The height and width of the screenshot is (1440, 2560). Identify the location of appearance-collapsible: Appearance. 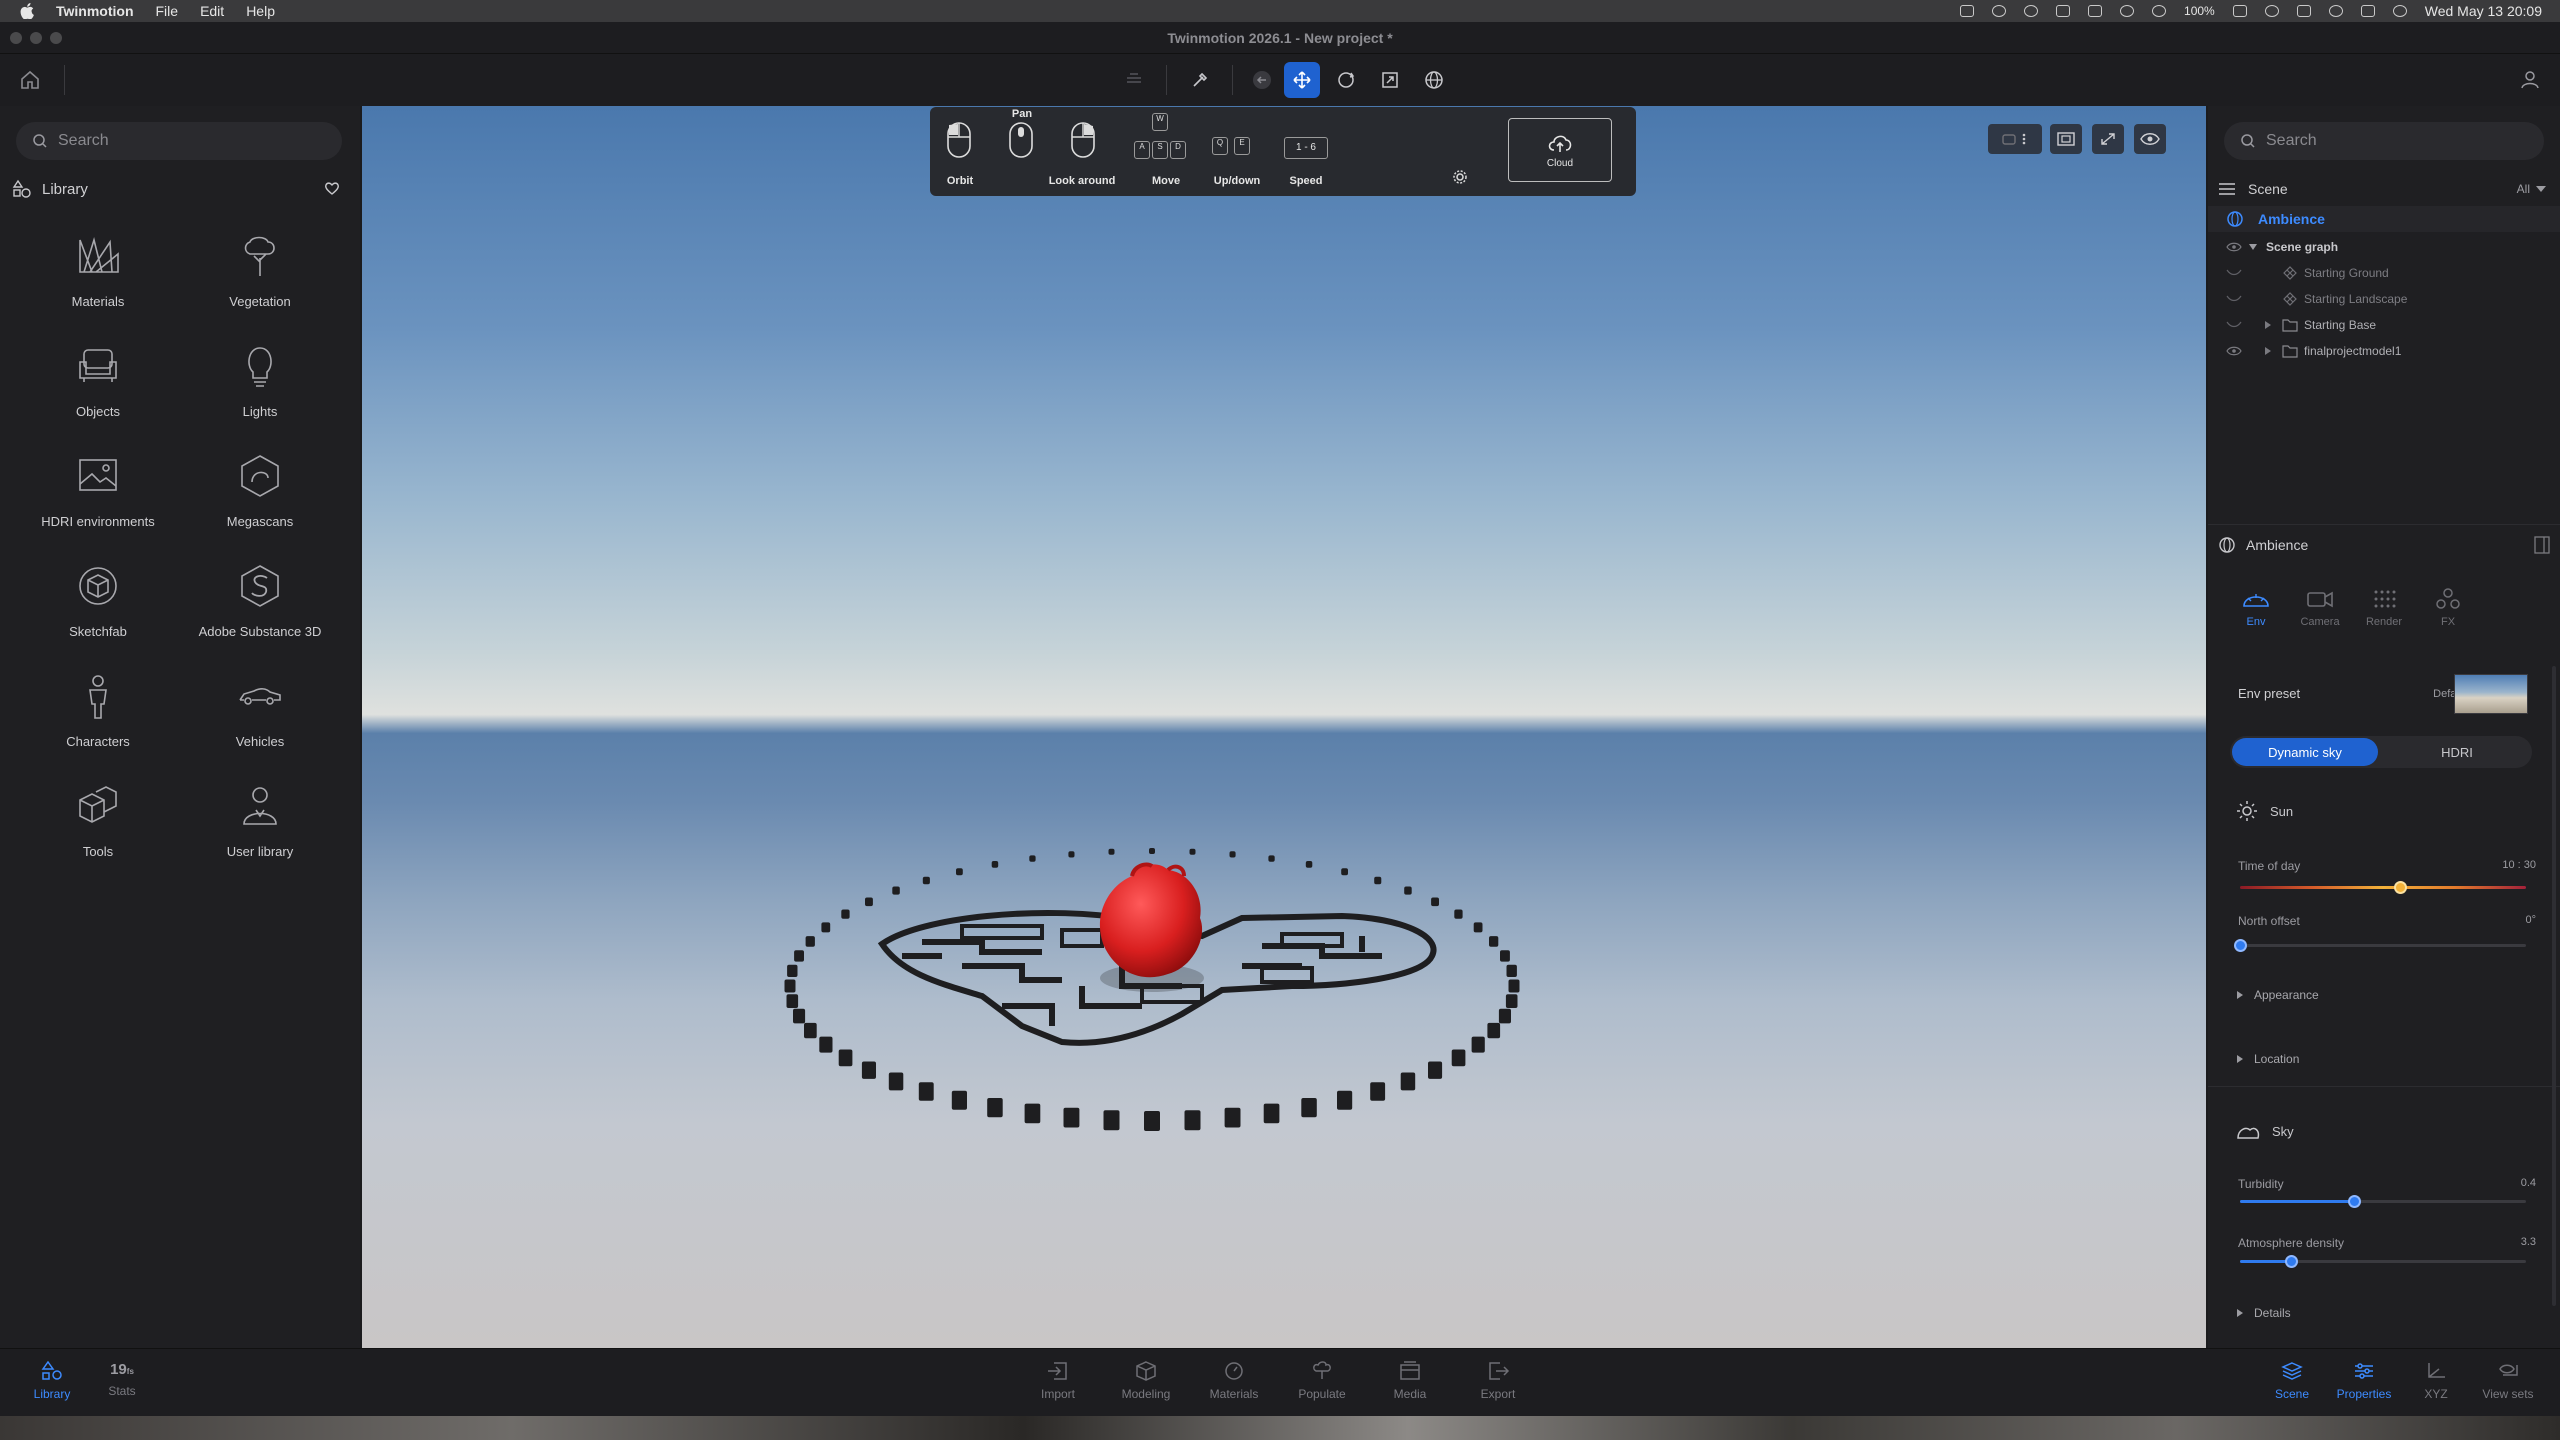
(2277, 995).